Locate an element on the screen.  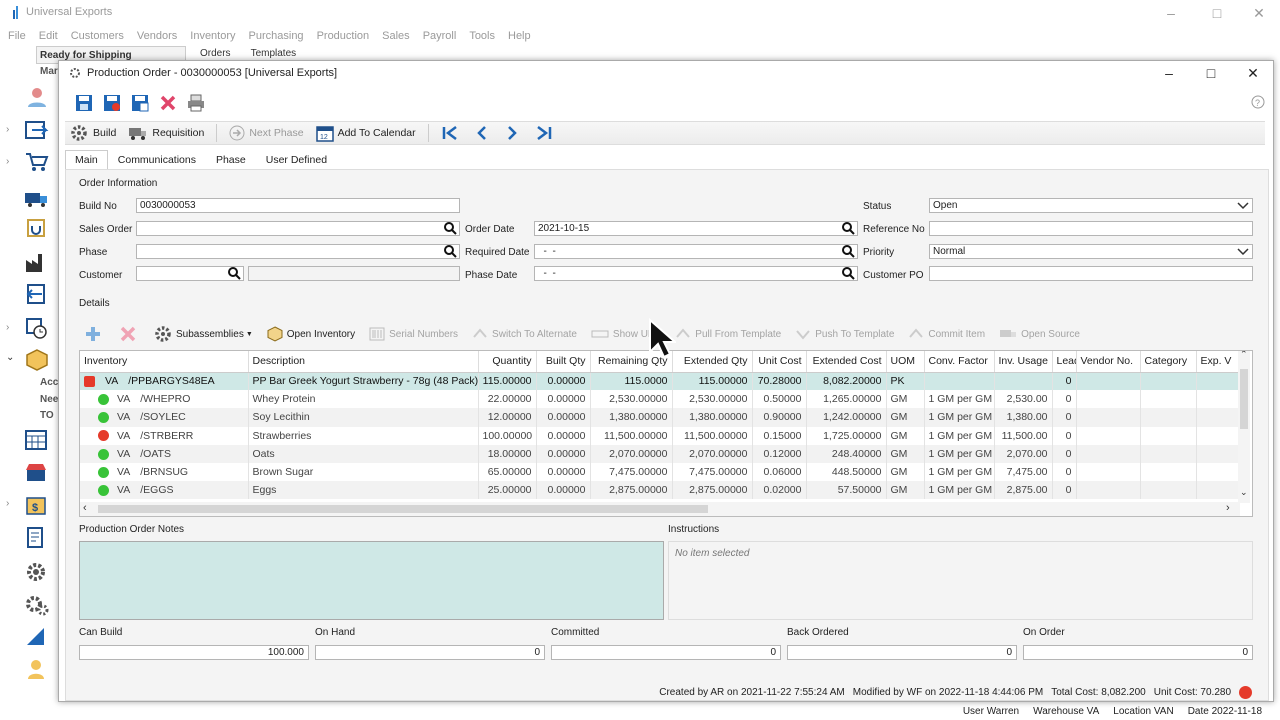
column-header: Built Qty is located at coordinates (563, 362).